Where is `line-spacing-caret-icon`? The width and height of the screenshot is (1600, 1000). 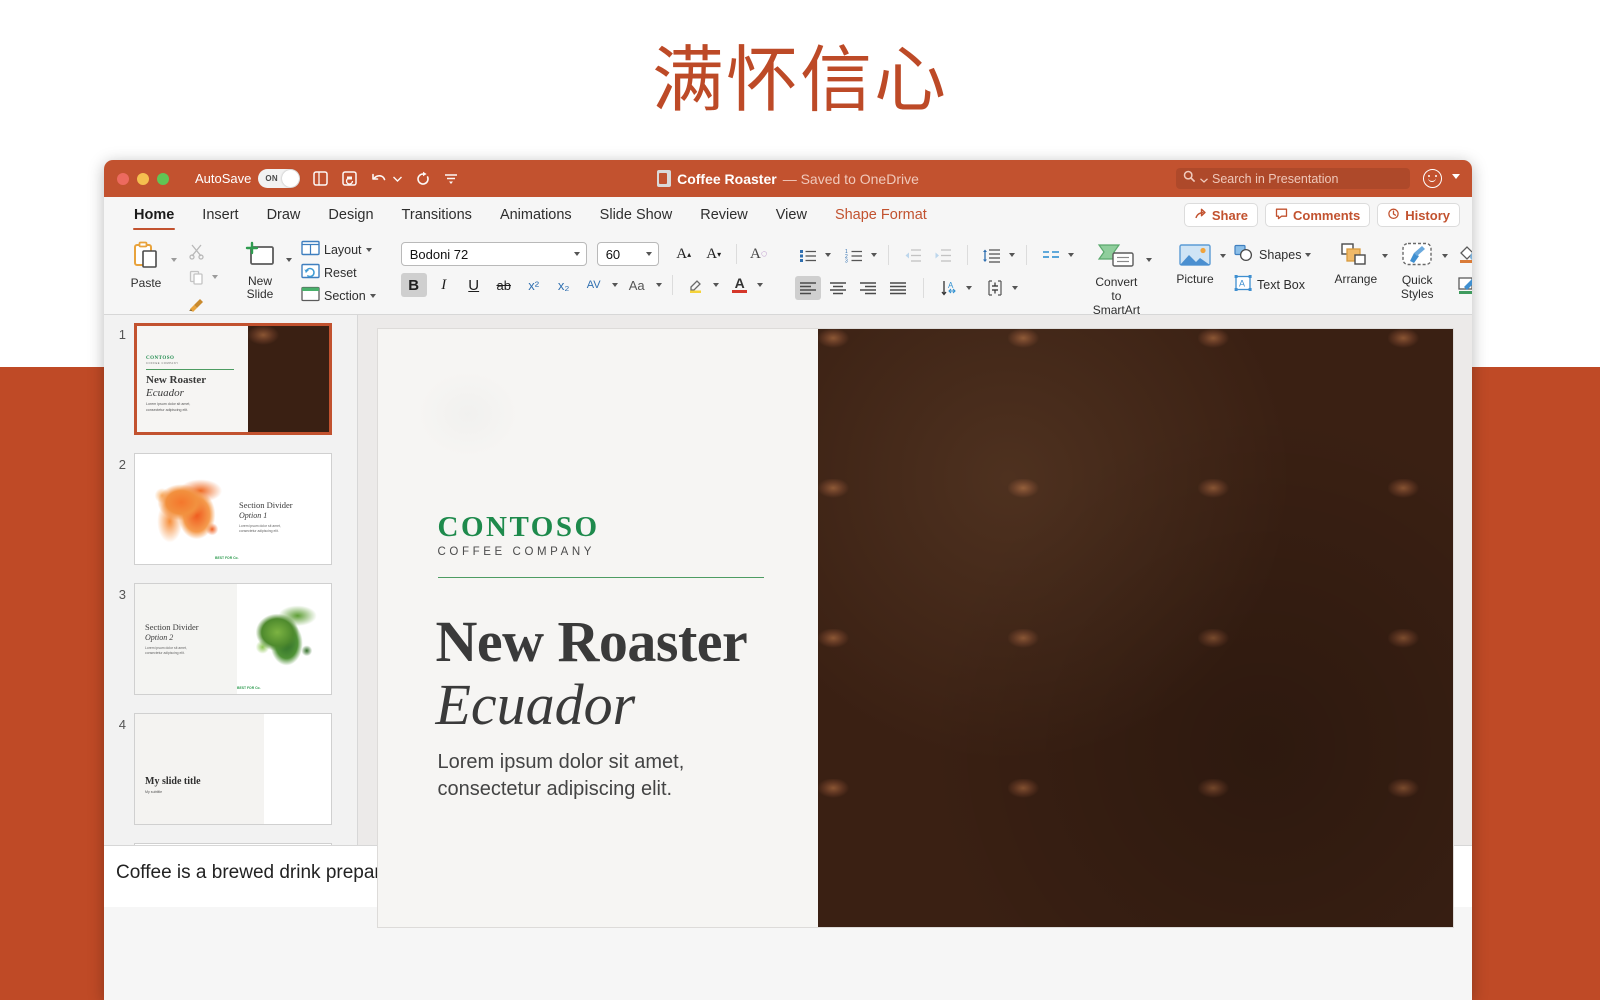 line-spacing-caret-icon is located at coordinates (1011, 255).